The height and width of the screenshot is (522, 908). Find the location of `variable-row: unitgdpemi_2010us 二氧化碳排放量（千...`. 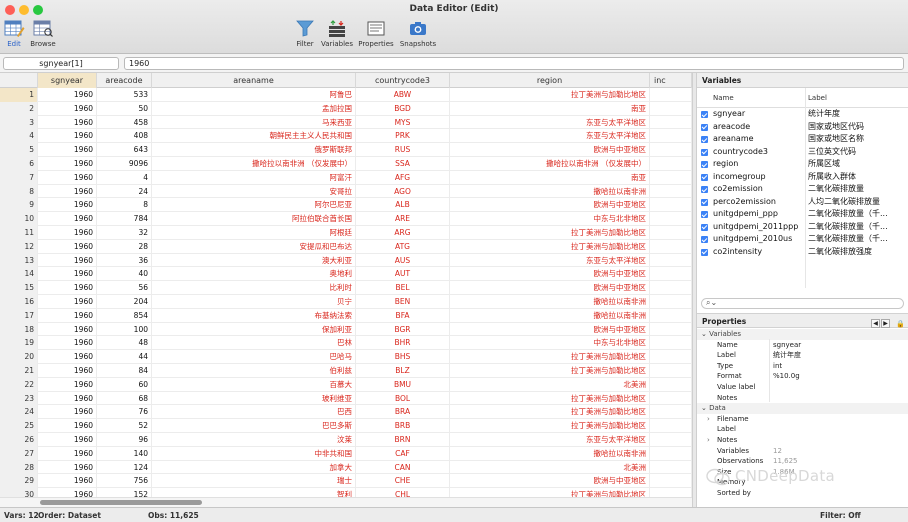

variable-row: unitgdpemi_2010us 二氧化碳排放量（千... is located at coordinates (802, 239).